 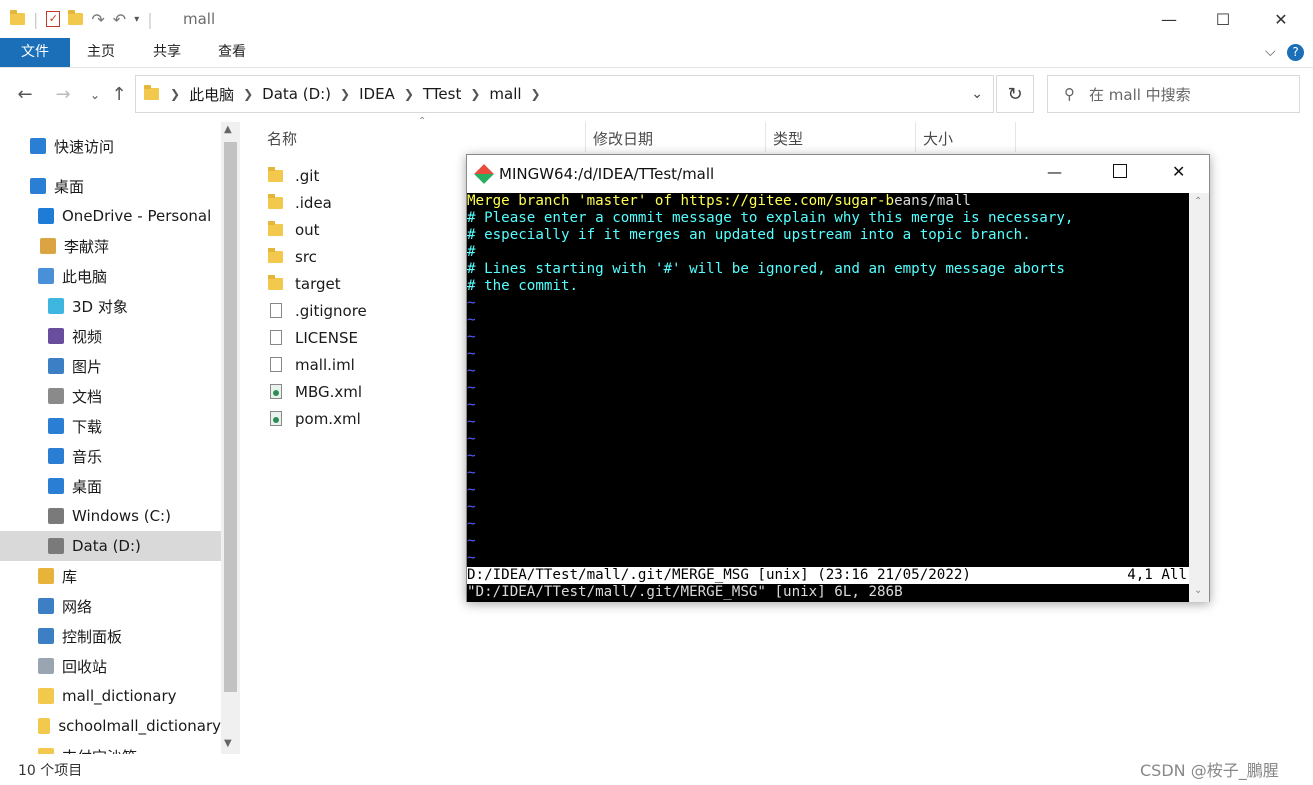 What do you see at coordinates (110, 426) in the screenshot?
I see `sidebar-item: 下载` at bounding box center [110, 426].